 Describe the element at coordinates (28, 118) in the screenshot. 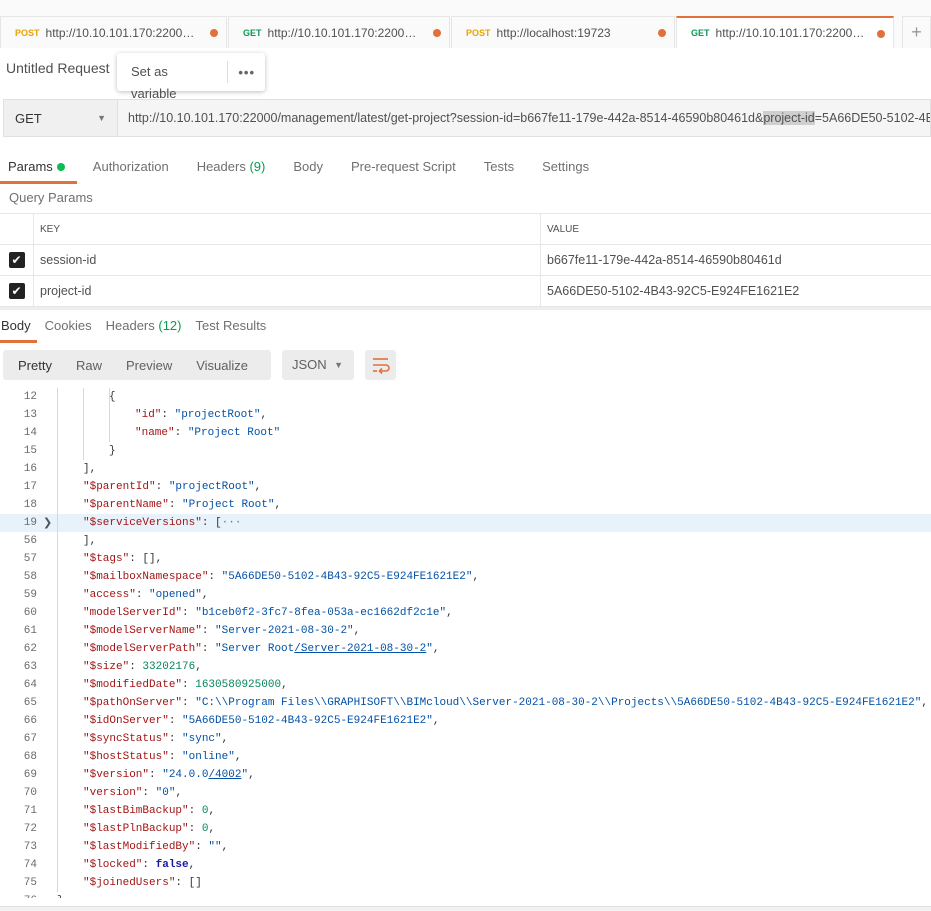

I see `method-value: GET` at that location.